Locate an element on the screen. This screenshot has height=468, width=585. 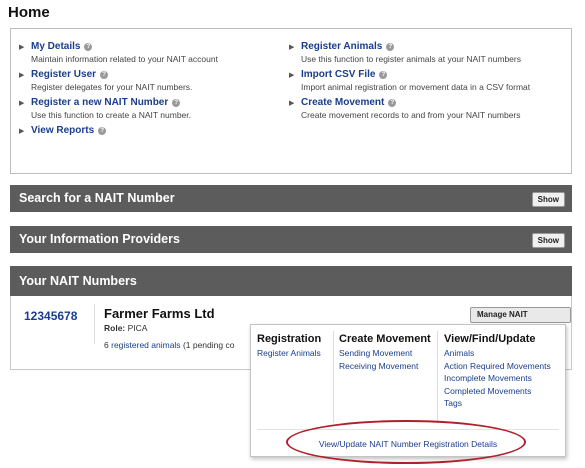
tags-menu-item: Tags is located at coordinates (497, 403).